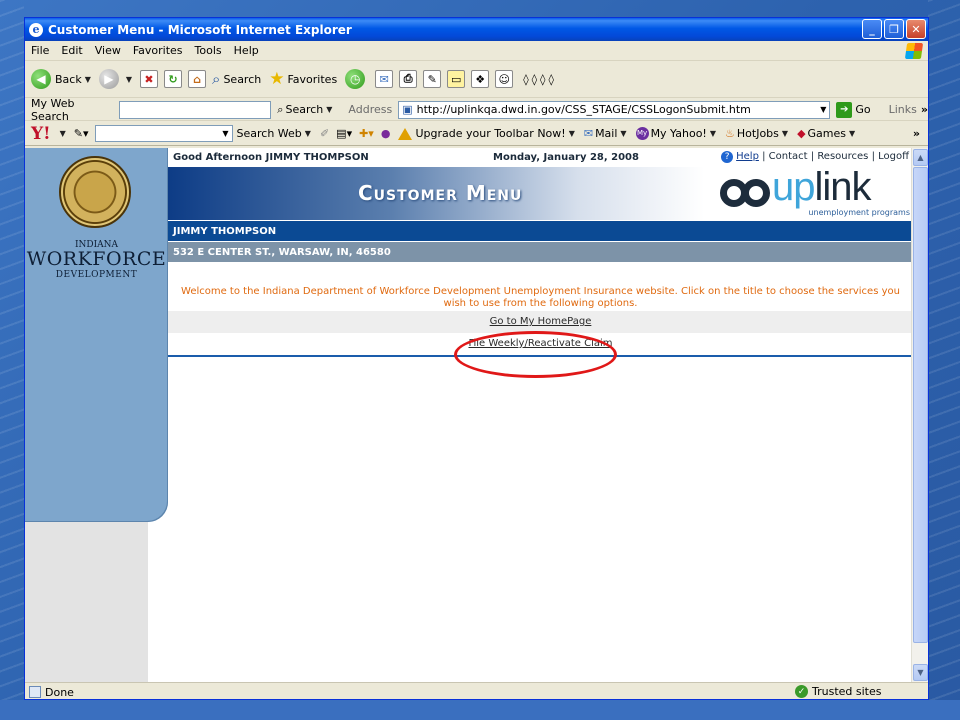  Describe the element at coordinates (163, 133) in the screenshot. I see `yahoo-search-input: ▼` at that location.